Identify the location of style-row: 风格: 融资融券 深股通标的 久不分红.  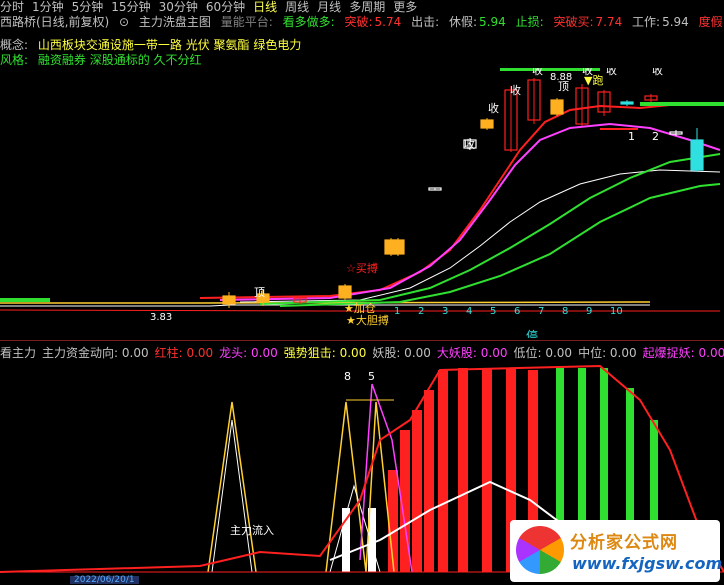
(362, 60).